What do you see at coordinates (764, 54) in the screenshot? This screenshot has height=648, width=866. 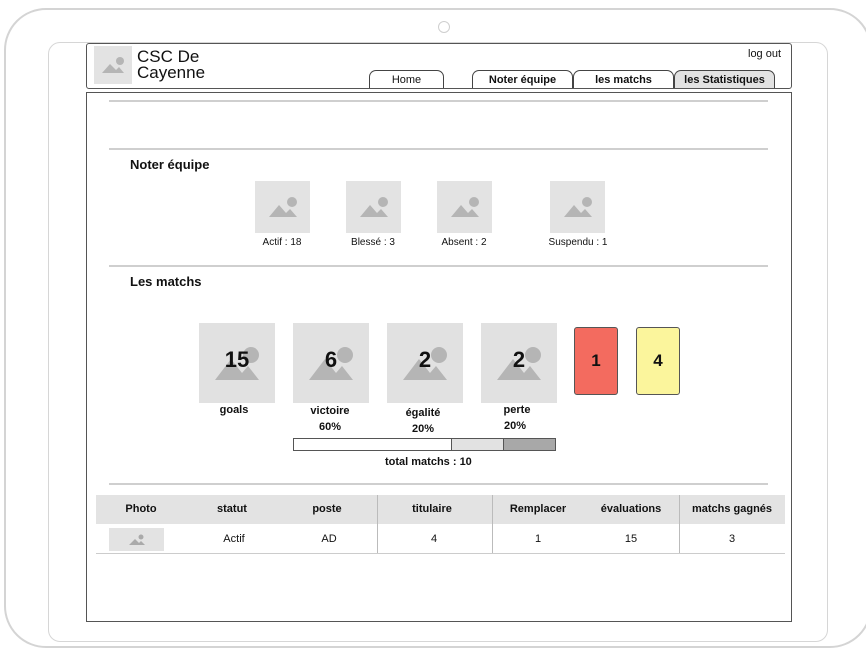 I see `logout-link: log out` at bounding box center [764, 54].